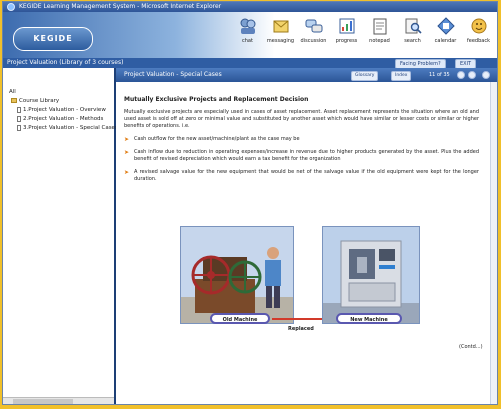  What do you see at coordinates (365, 76) in the screenshot?
I see `glossary-button: Glossary` at bounding box center [365, 76].